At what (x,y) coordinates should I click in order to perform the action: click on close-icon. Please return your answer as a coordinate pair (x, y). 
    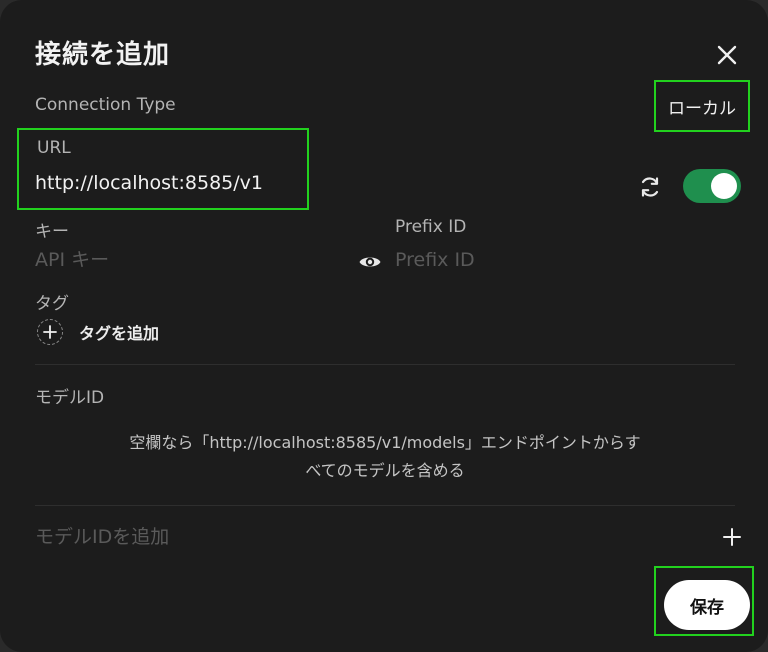
    Looking at the image, I should click on (727, 55).